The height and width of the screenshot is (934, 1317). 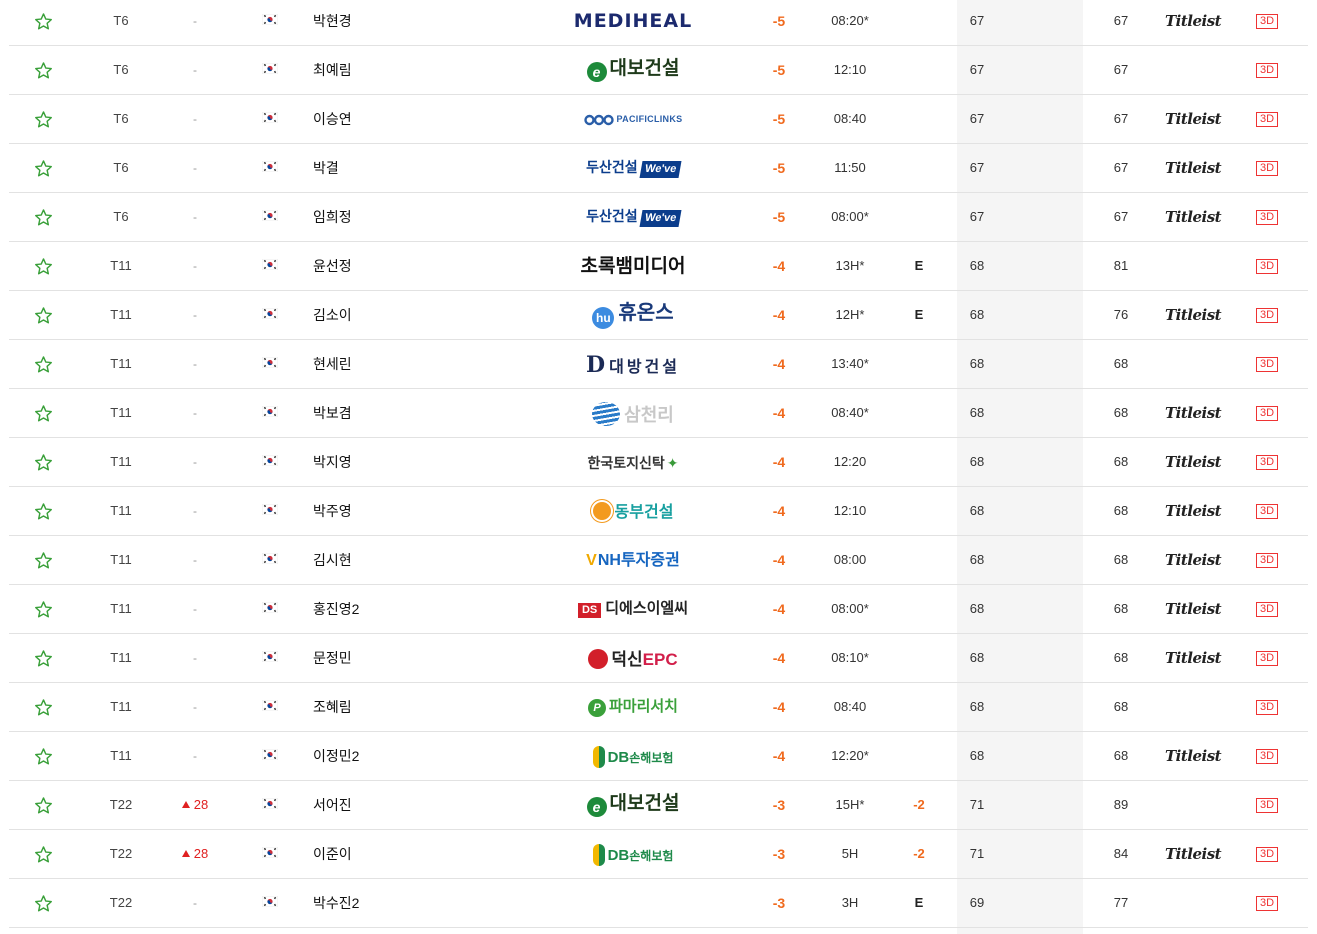 What do you see at coordinates (633, 903) in the screenshot?
I see `sponsor-logo` at bounding box center [633, 903].